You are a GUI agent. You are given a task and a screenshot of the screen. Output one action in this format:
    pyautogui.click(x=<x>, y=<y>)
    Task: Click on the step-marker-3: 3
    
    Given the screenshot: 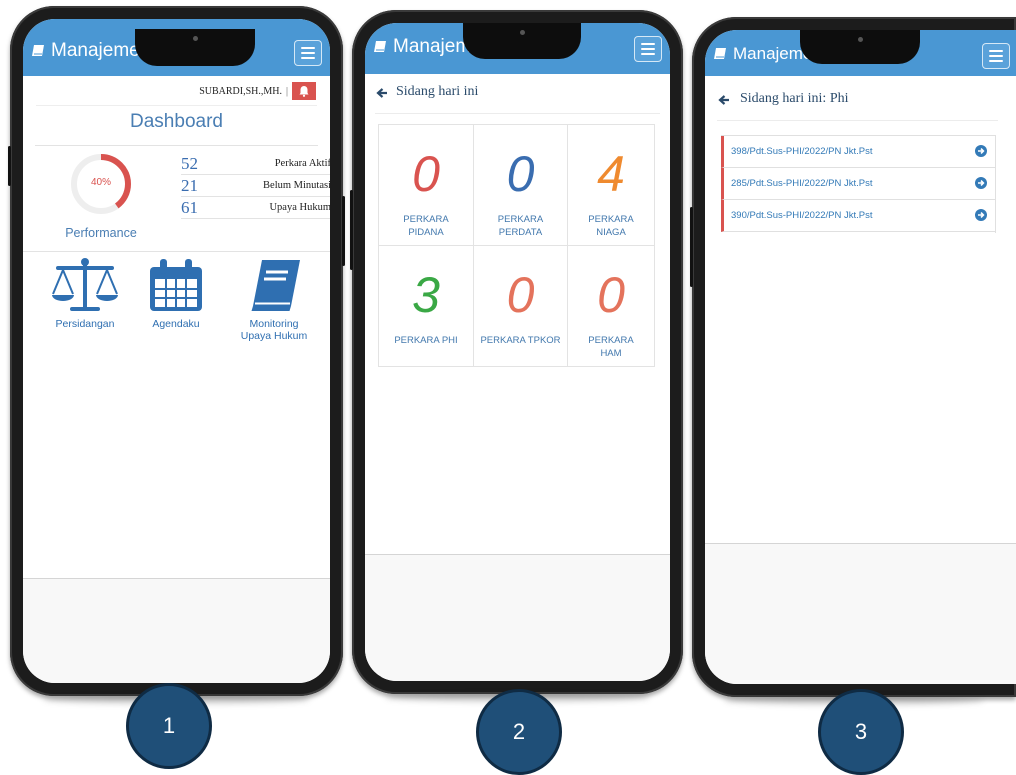 What is the action you would take?
    pyautogui.click(x=861, y=732)
    